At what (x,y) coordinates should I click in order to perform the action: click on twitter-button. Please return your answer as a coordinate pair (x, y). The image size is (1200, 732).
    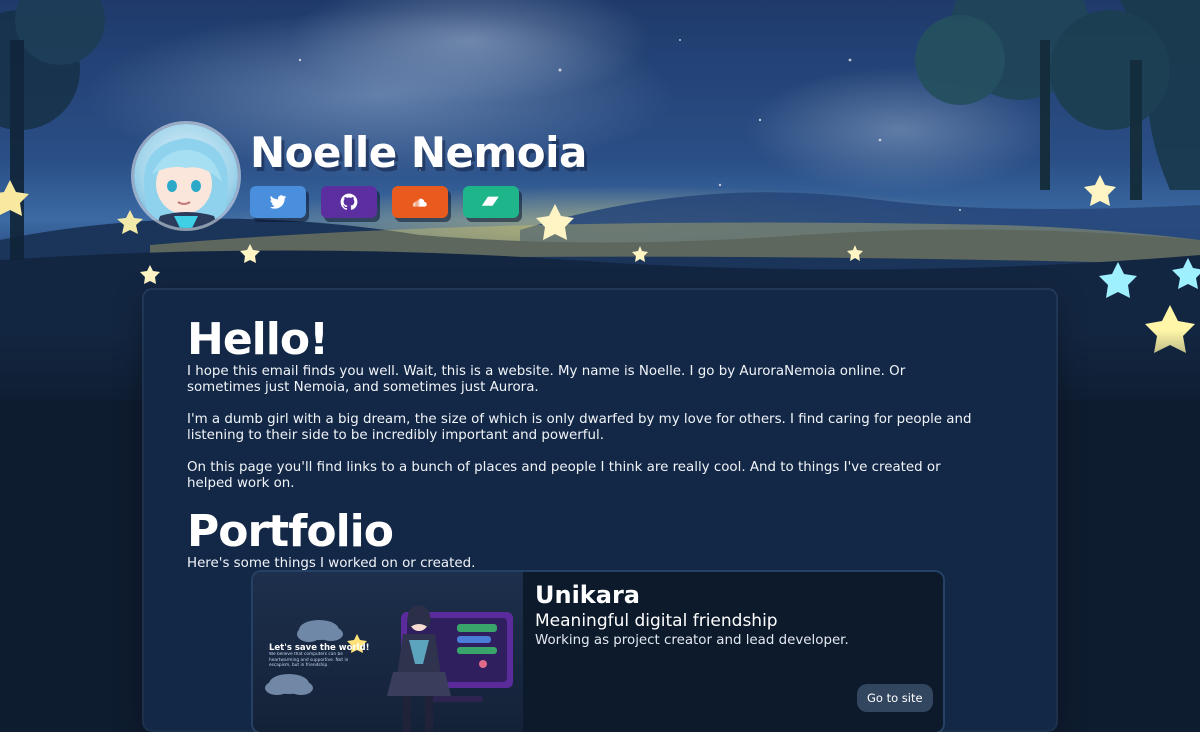
    Looking at the image, I should click on (278, 202).